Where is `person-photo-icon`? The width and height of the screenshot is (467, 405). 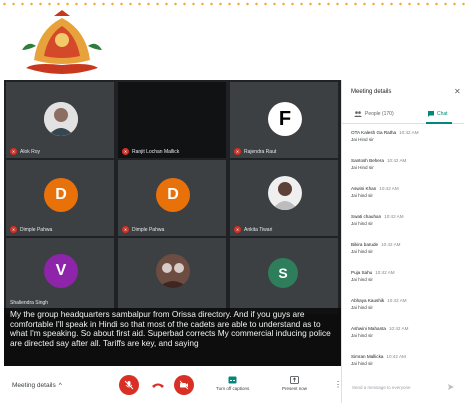
person-photo-icon is located at coordinates (61, 119).